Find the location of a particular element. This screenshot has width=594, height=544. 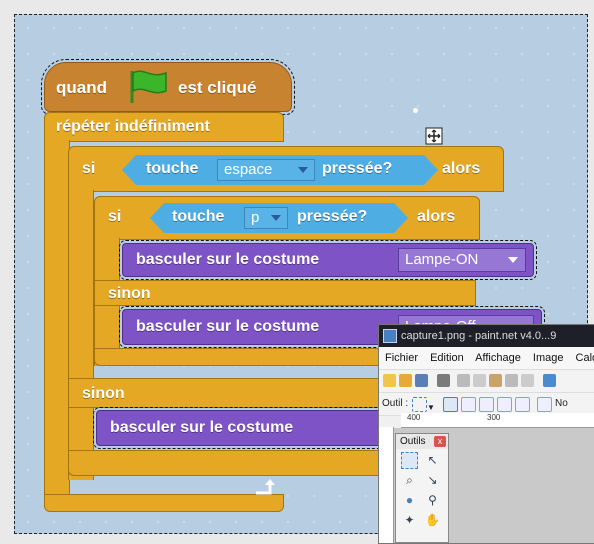

selection-mode-invert-icon is located at coordinates (522, 404).